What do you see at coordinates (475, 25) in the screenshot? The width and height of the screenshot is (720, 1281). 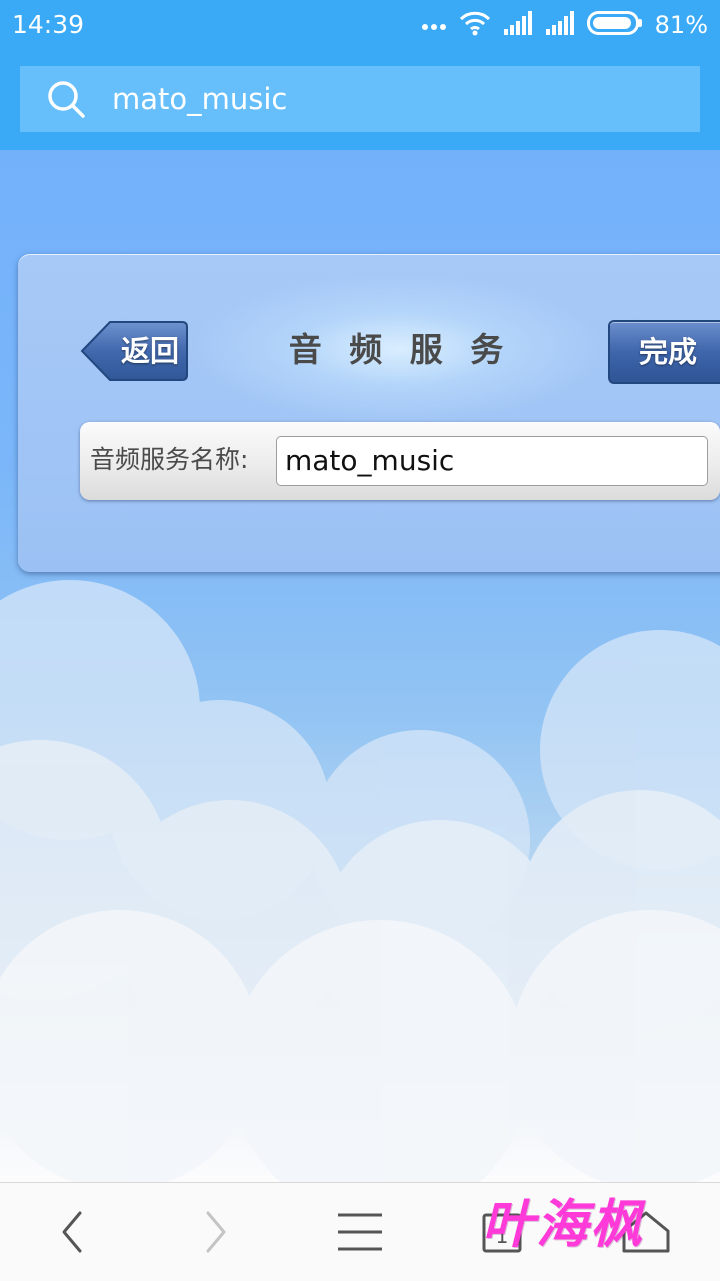 I see `wifi-icon` at bounding box center [475, 25].